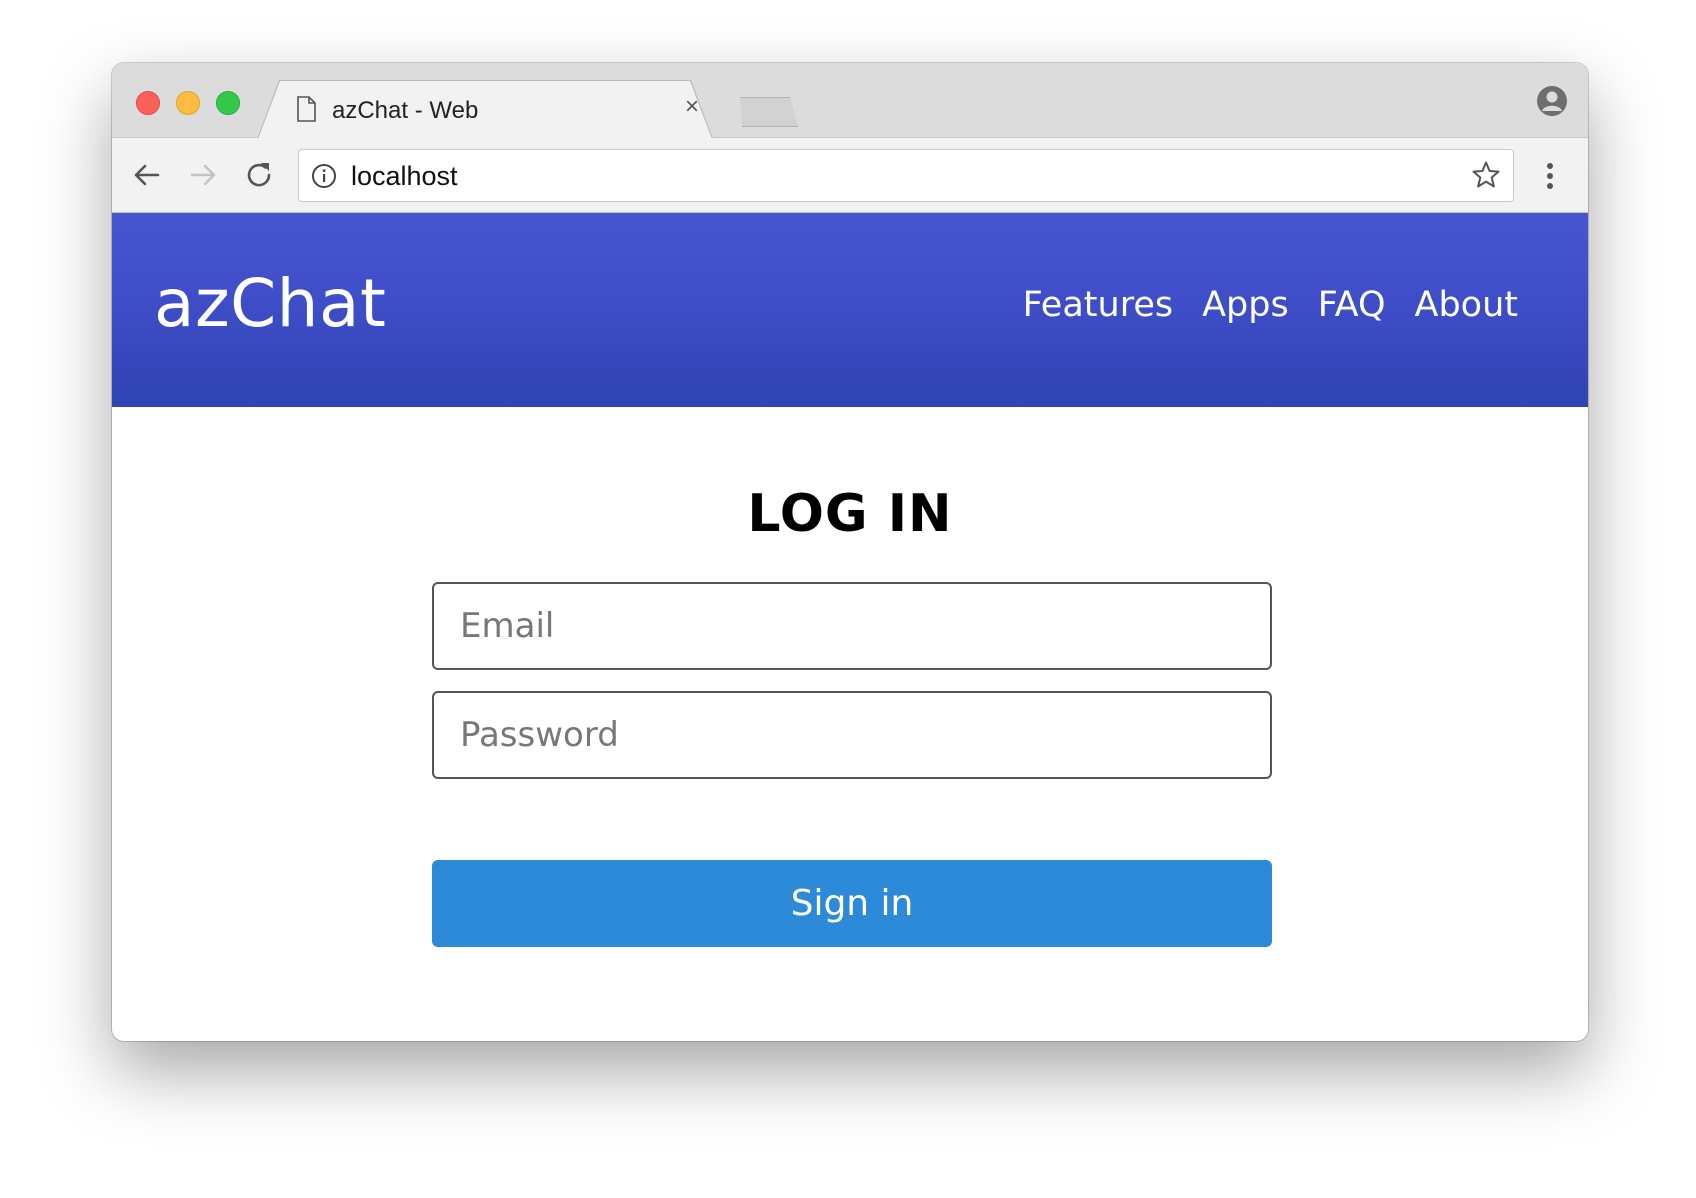 Image resolution: width=1696 pixels, height=1198 pixels. Describe the element at coordinates (1552, 101) in the screenshot. I see `profile-icon` at that location.